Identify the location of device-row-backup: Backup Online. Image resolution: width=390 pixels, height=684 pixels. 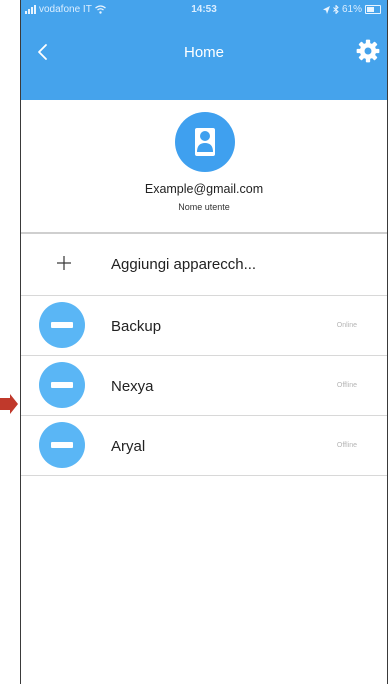
(204, 326).